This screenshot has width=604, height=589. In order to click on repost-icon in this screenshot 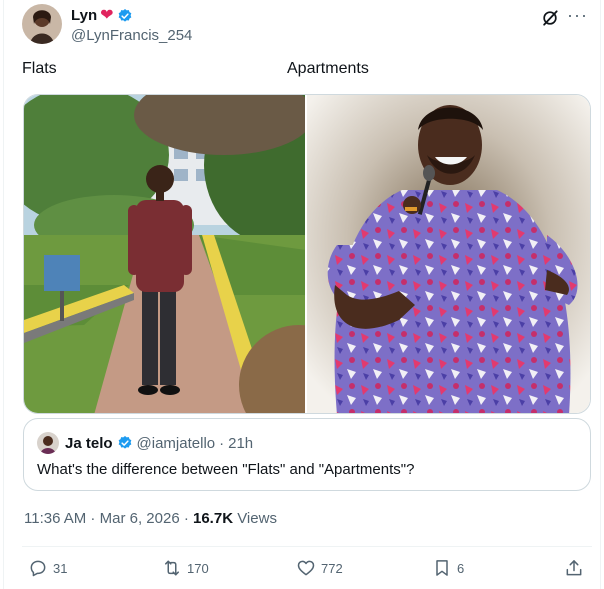, I will do `click(172, 568)`.